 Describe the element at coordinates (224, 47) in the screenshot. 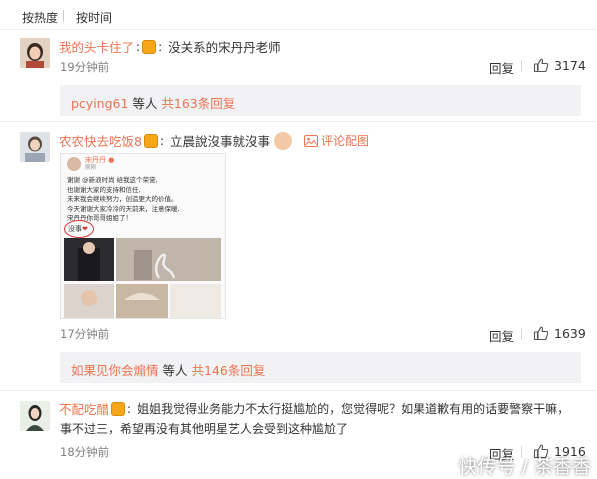

I see `comment-text: 没关系的宋丹丹老师` at that location.